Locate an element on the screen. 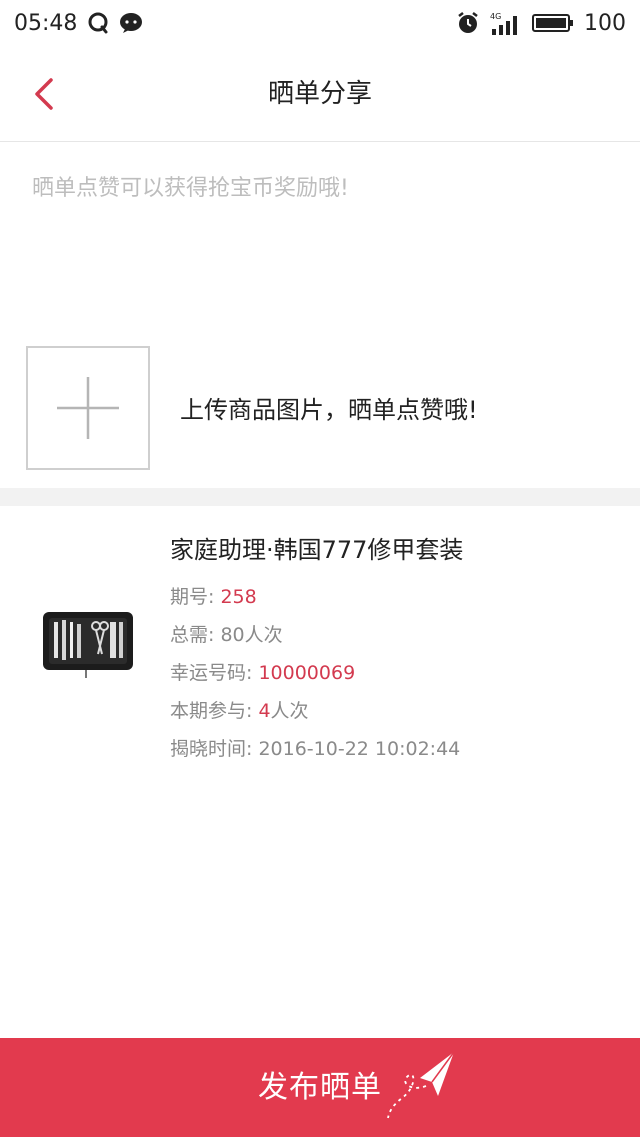 The width and height of the screenshot is (640, 1137). status-time: 05:48 is located at coordinates (46, 23).